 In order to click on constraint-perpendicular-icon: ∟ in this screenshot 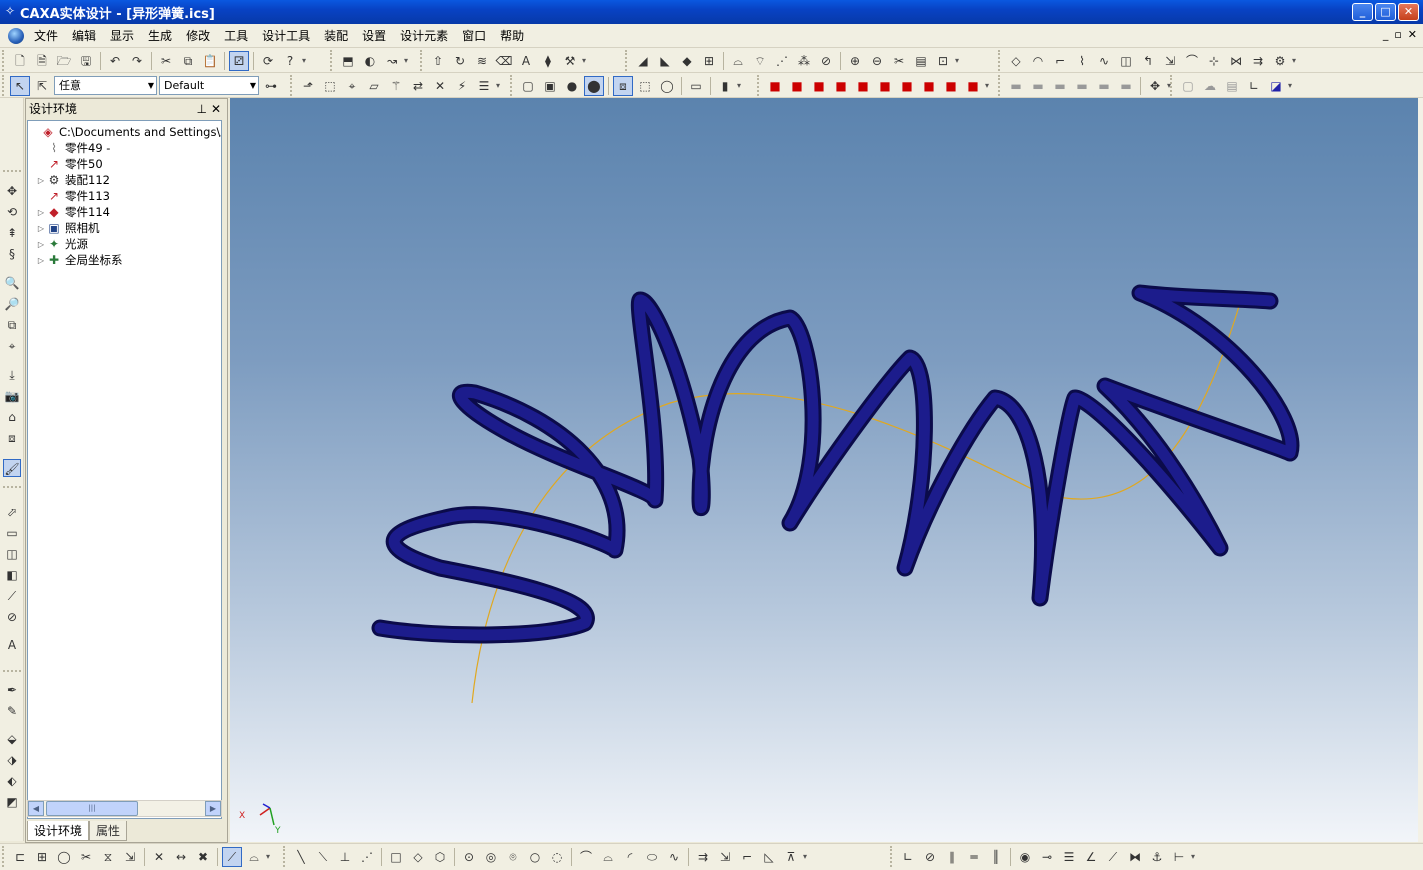, I will do `click(908, 857)`.